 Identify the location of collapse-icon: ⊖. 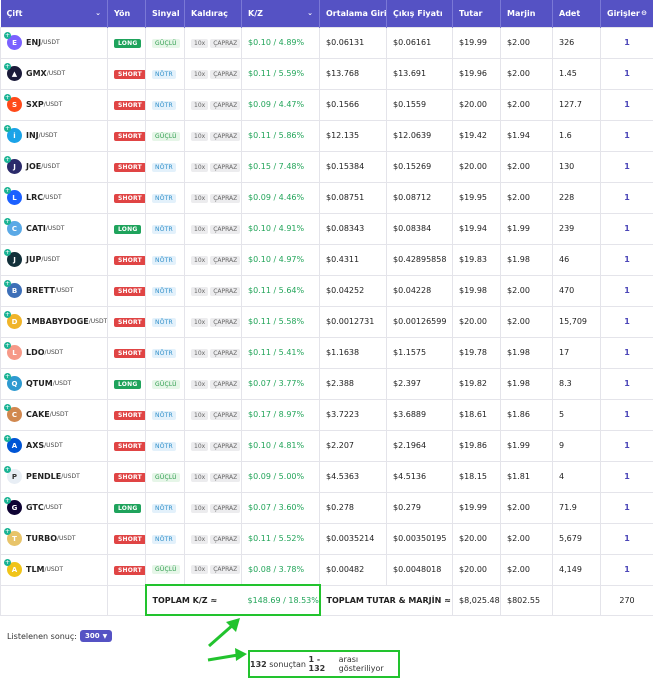
(644, 13).